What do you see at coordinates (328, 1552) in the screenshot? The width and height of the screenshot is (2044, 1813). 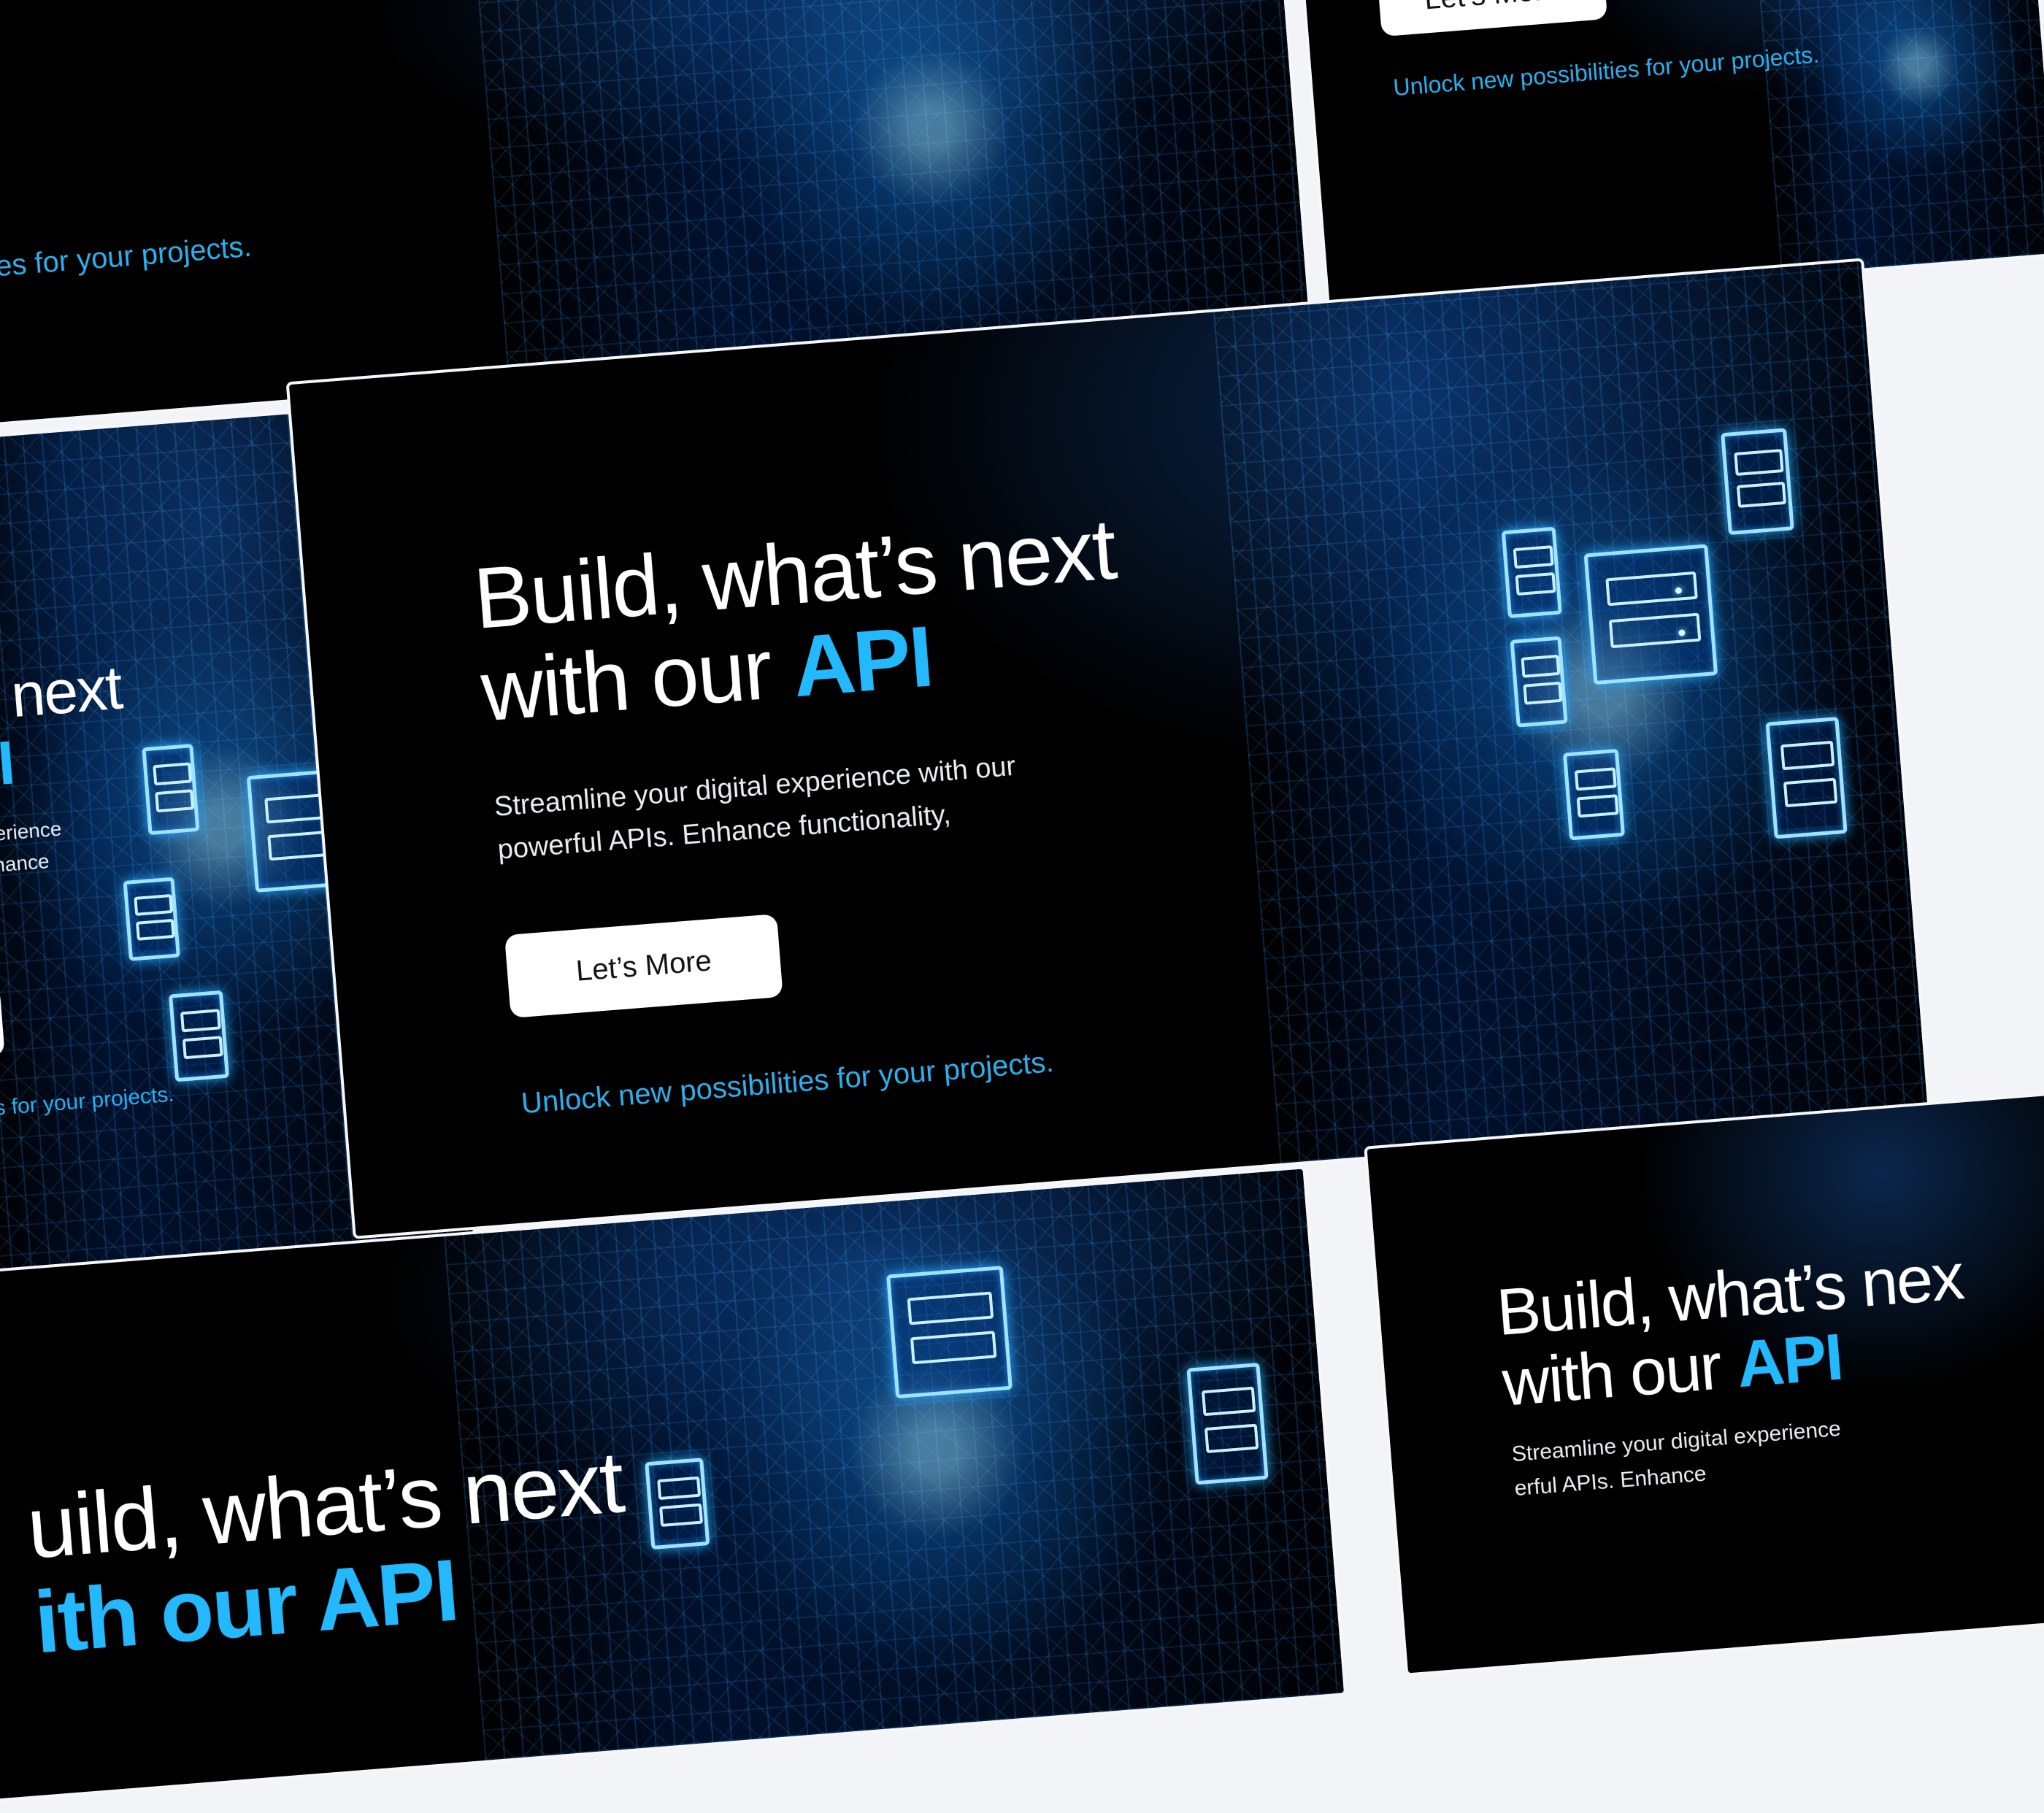 I see `headline: uild, what’s next ith our API` at bounding box center [328, 1552].